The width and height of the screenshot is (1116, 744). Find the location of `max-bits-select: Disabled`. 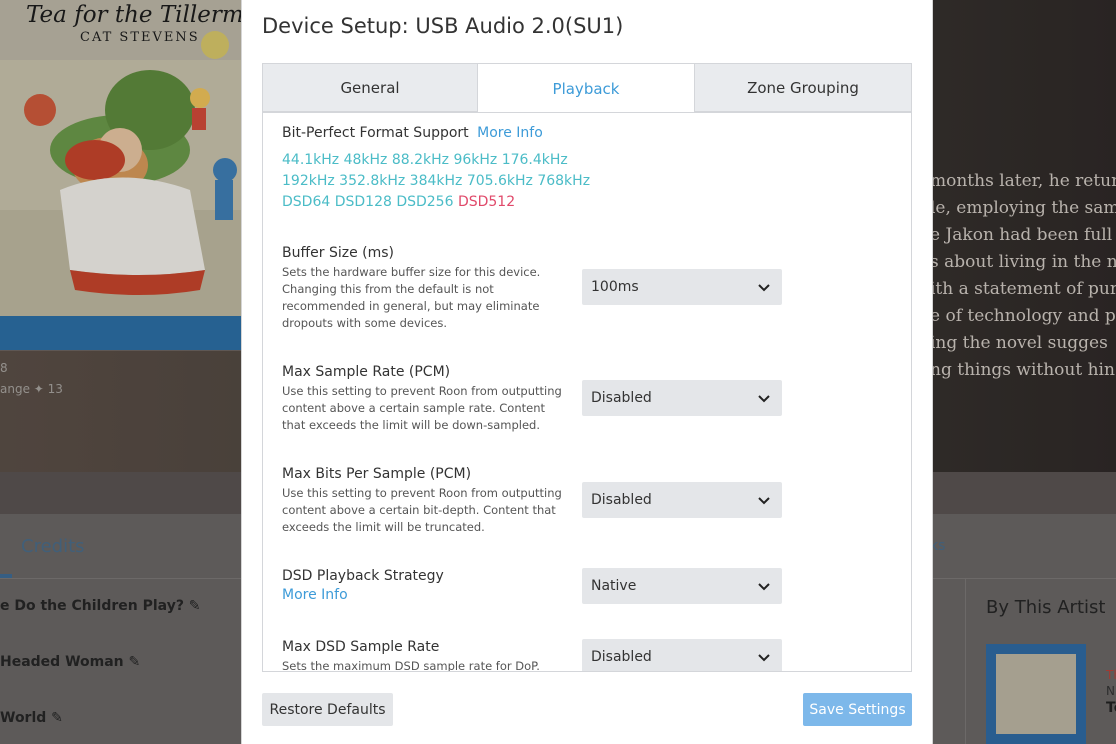

max-bits-select: Disabled is located at coordinates (682, 500).